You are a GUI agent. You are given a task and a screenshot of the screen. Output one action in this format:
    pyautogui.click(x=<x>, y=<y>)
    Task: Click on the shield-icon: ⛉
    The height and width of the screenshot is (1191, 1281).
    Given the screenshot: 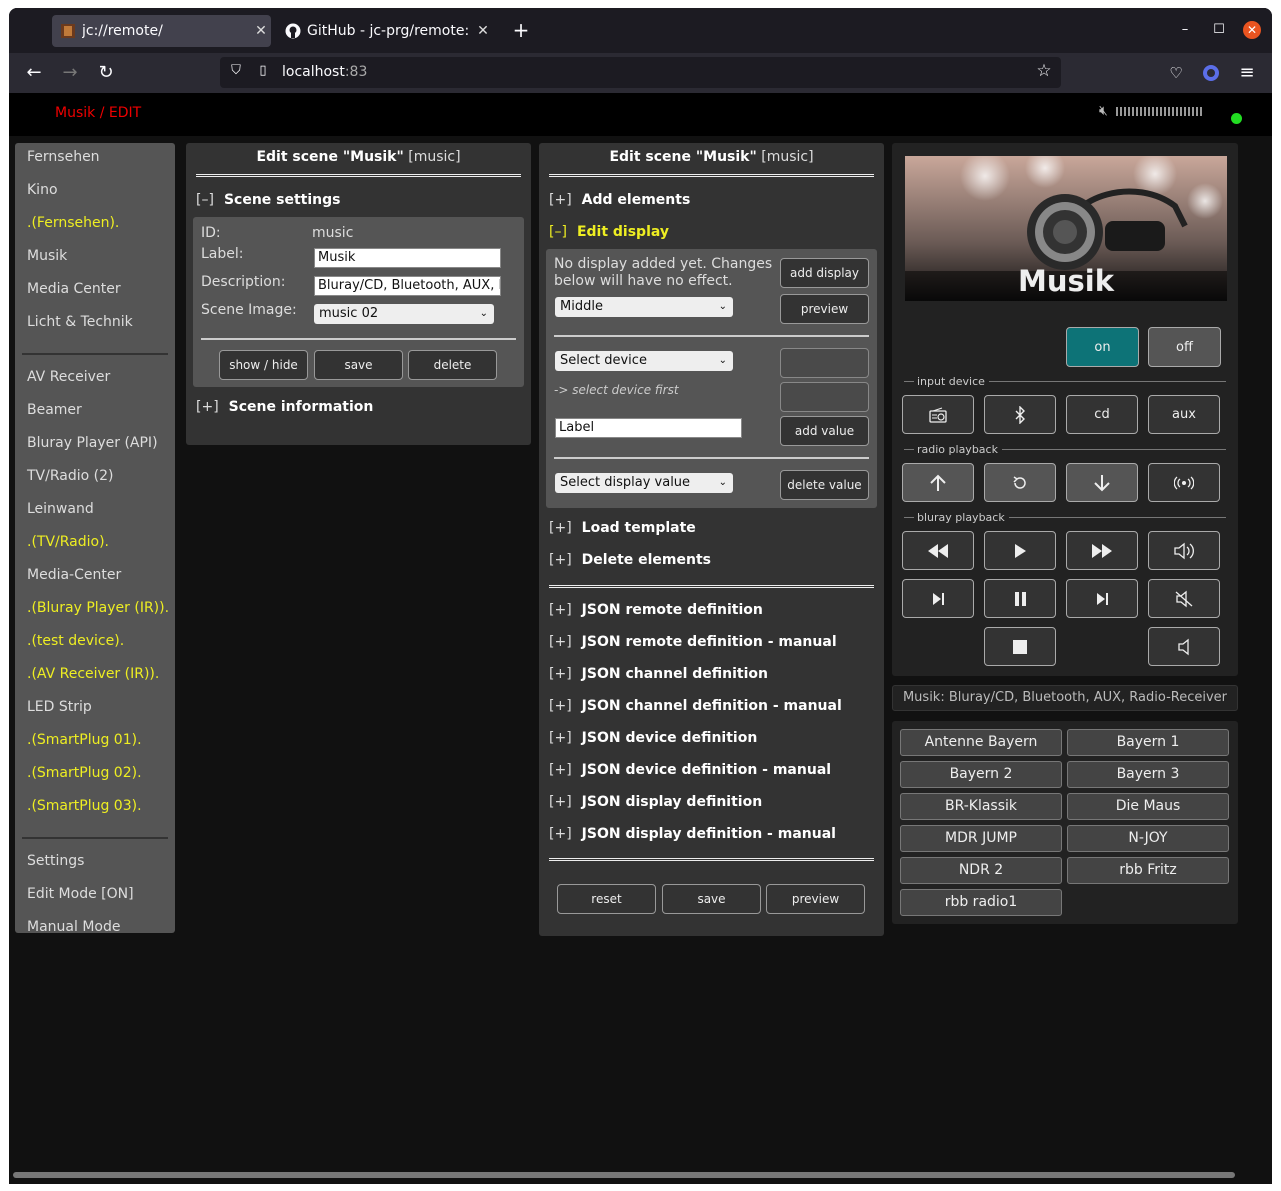 What is the action you would take?
    pyautogui.click(x=236, y=72)
    